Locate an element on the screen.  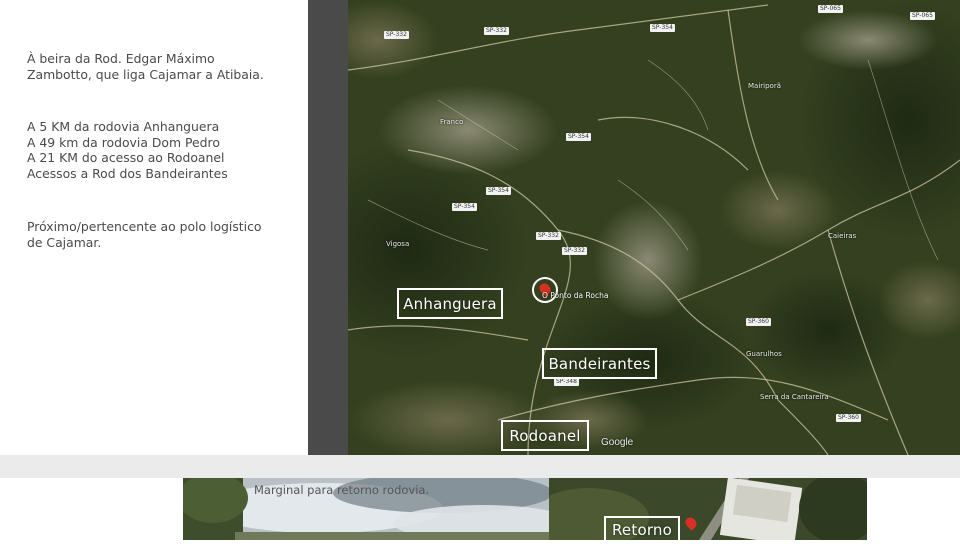
distance-dom-pedro: A 49 km da rodovia Dom Pedro is located at coordinates (123, 142).